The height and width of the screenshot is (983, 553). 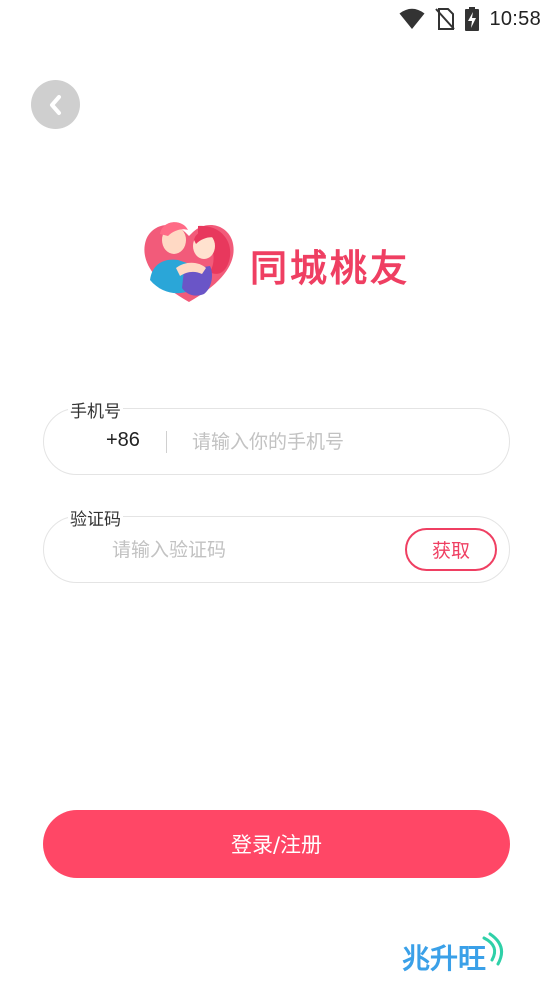 What do you see at coordinates (123, 440) in the screenshot?
I see `country-code: +86` at bounding box center [123, 440].